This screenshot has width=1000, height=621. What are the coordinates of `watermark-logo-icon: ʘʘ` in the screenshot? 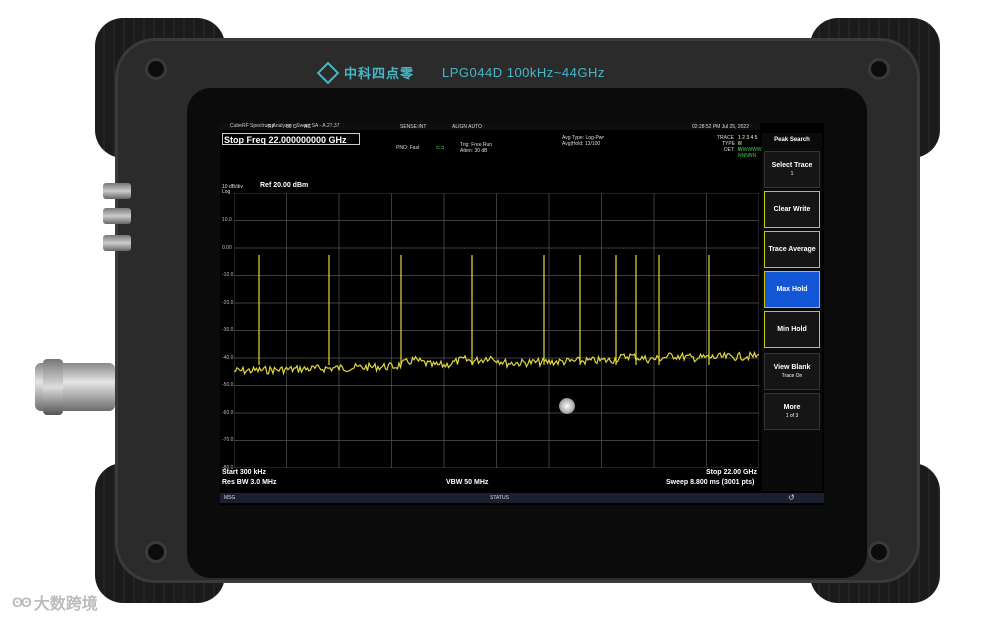 It's located at (22, 602).